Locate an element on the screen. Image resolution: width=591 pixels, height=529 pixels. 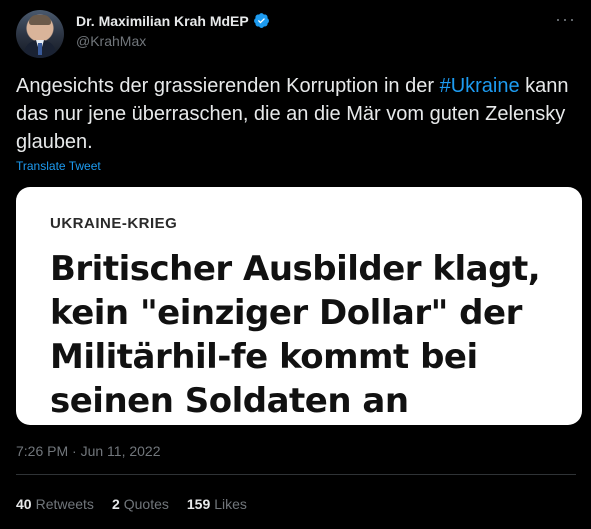
handle: @KrahMax is located at coordinates (111, 41).